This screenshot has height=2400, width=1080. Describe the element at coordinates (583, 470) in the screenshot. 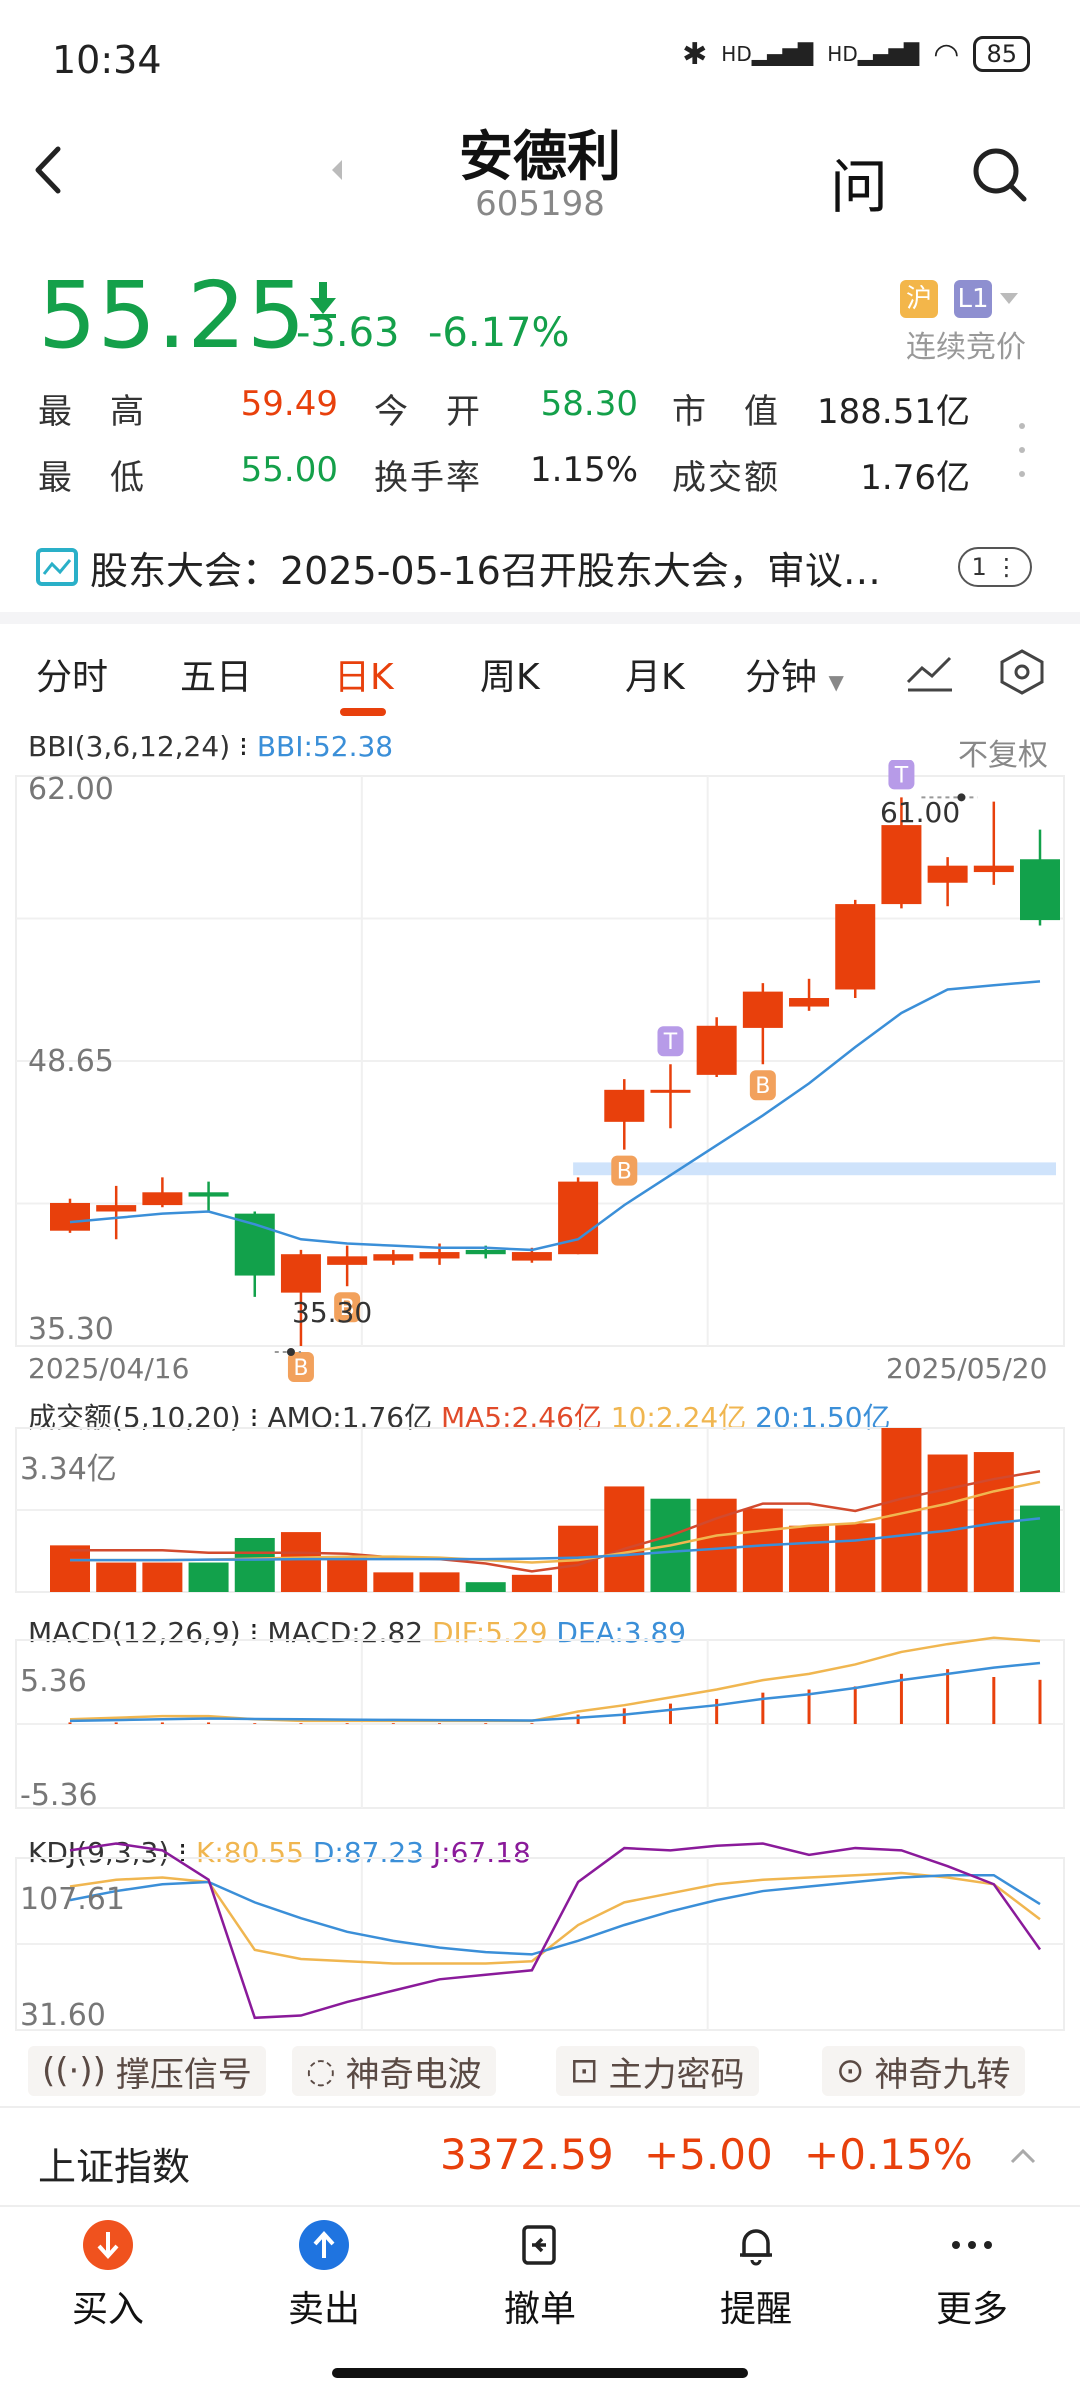

I see `stat-value-turnover: 1.15%` at that location.